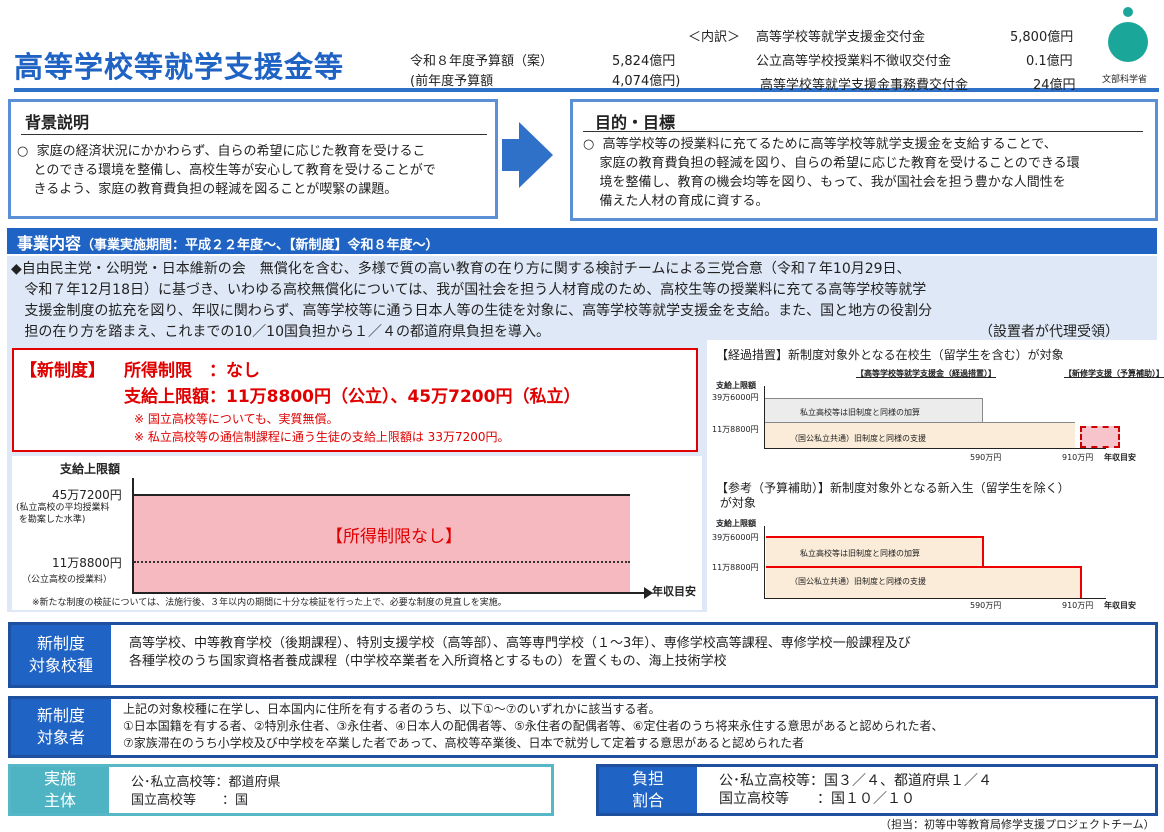 The image size is (1164, 832). What do you see at coordinates (735, 537) in the screenshot?
I see `reference-y-upper: 39万6000円` at bounding box center [735, 537].